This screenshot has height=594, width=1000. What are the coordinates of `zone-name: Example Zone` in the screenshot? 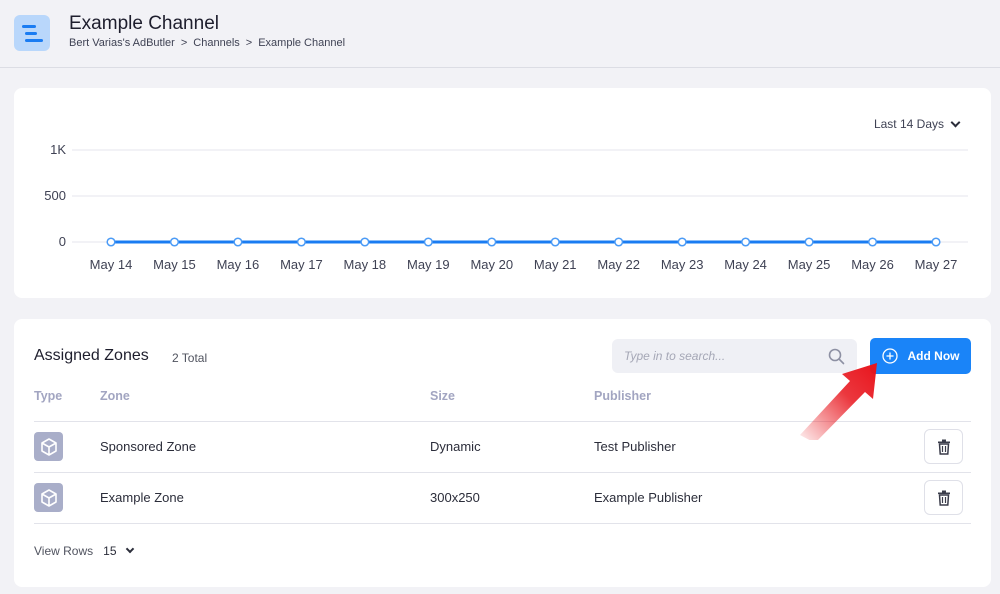 It's located at (142, 497).